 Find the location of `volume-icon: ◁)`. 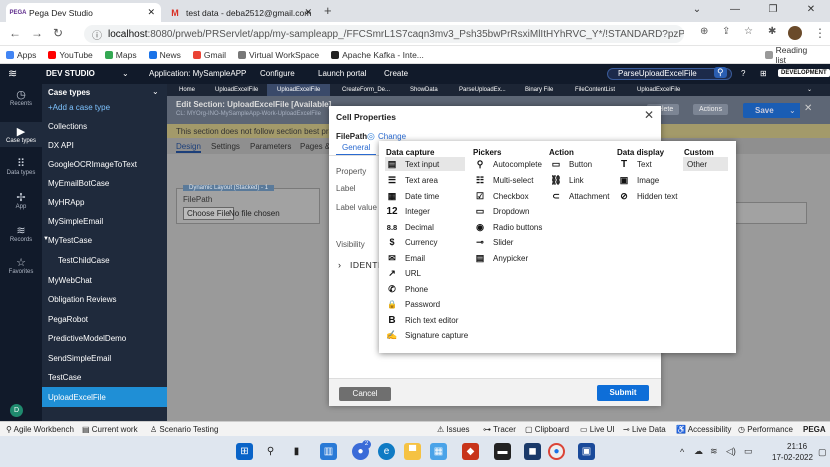

volume-icon: ◁) is located at coordinates (731, 451).